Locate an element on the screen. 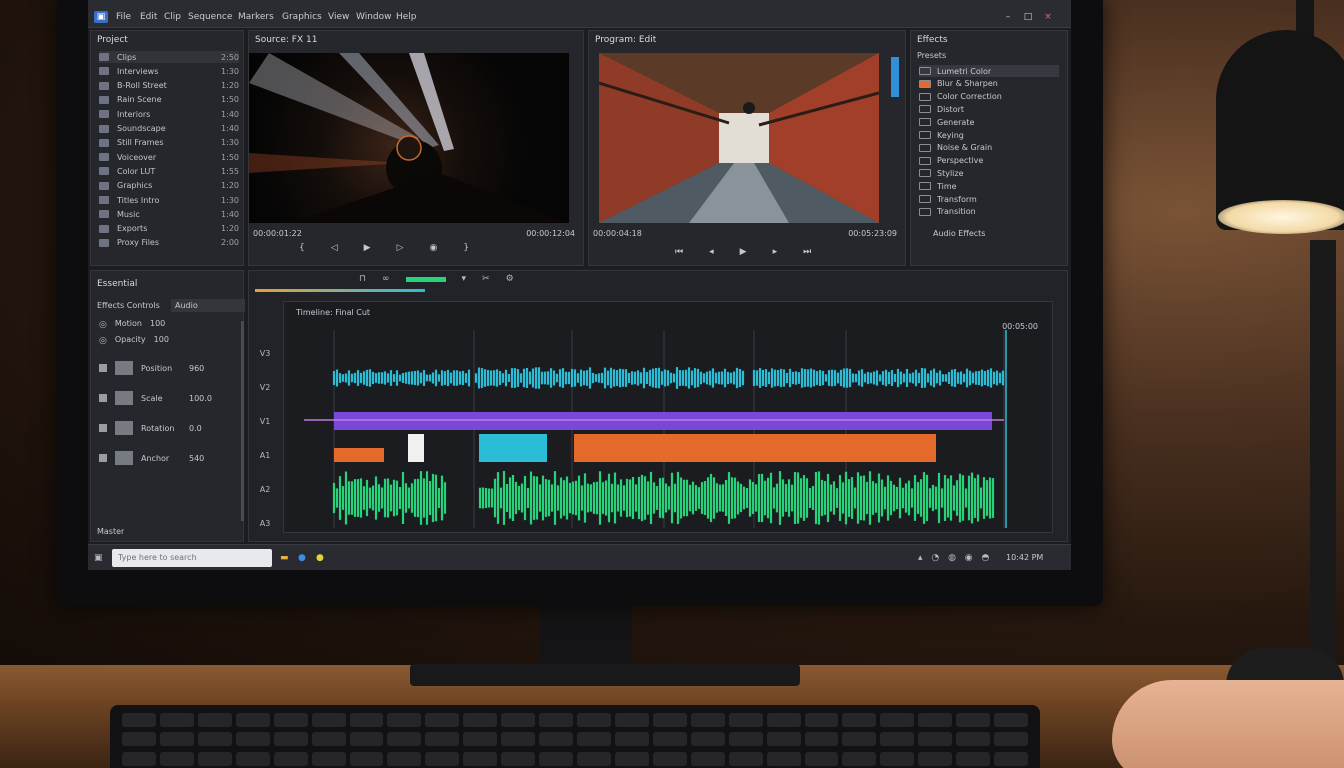 The image size is (1344, 768). step-forward-icon: ▷ is located at coordinates (400, 248).